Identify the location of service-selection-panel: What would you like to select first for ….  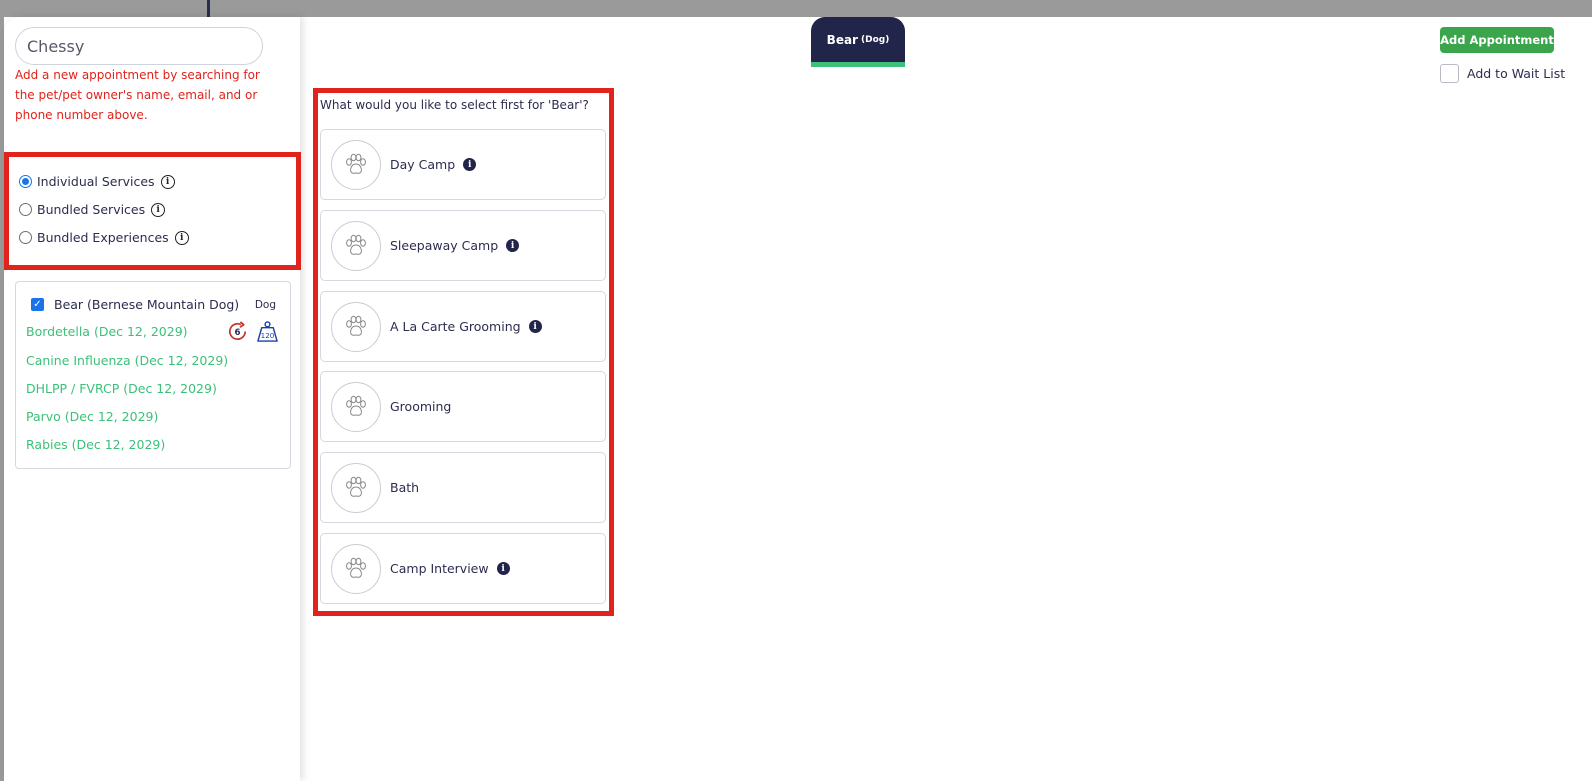
(463, 352).